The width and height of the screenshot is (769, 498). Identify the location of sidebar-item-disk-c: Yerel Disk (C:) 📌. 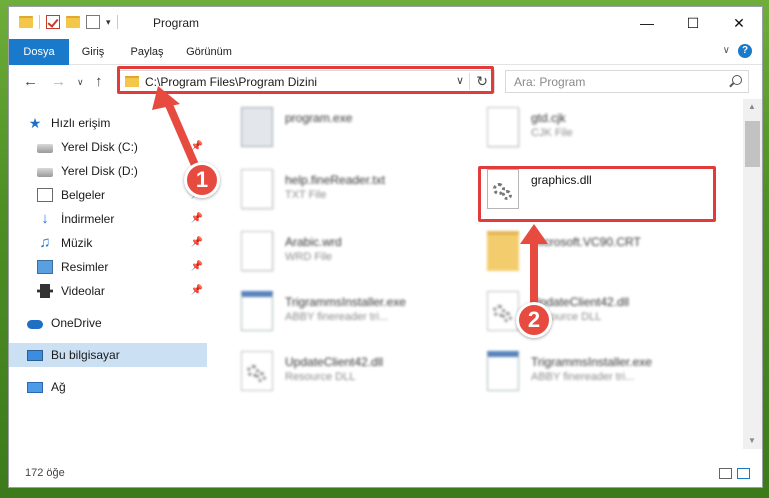
(108, 147).